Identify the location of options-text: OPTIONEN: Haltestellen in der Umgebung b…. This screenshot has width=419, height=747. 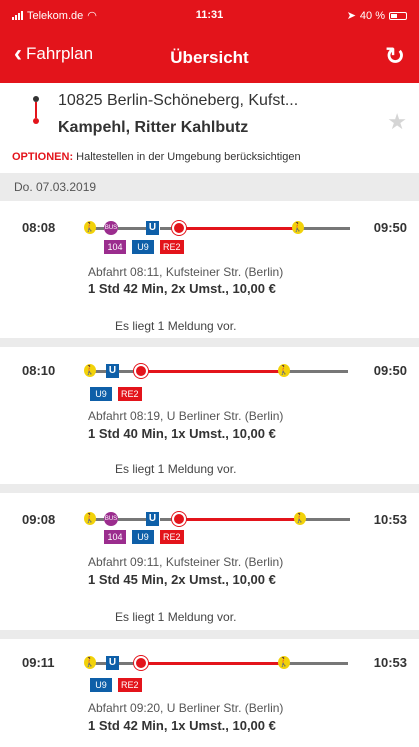
(156, 157).